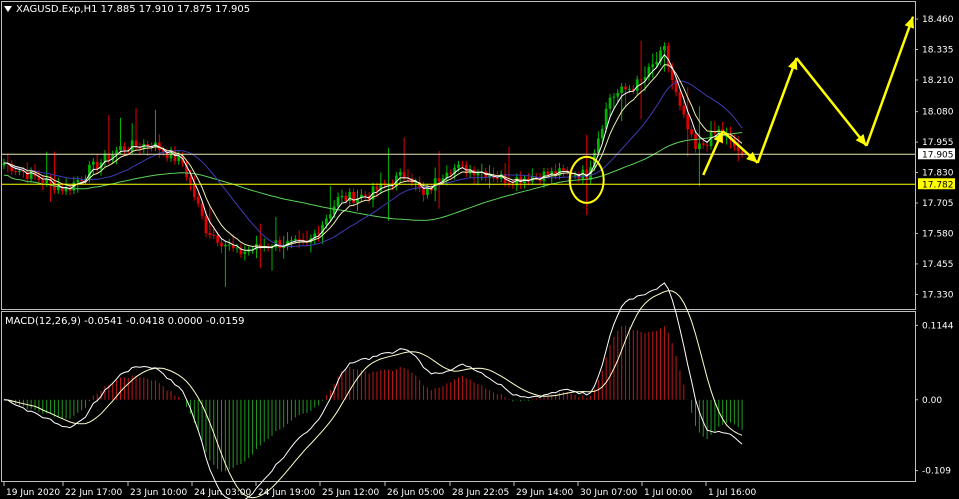 This screenshot has width=959, height=499. What do you see at coordinates (938, 265) in the screenshot?
I see `price-axis-label: 17.455` at bounding box center [938, 265].